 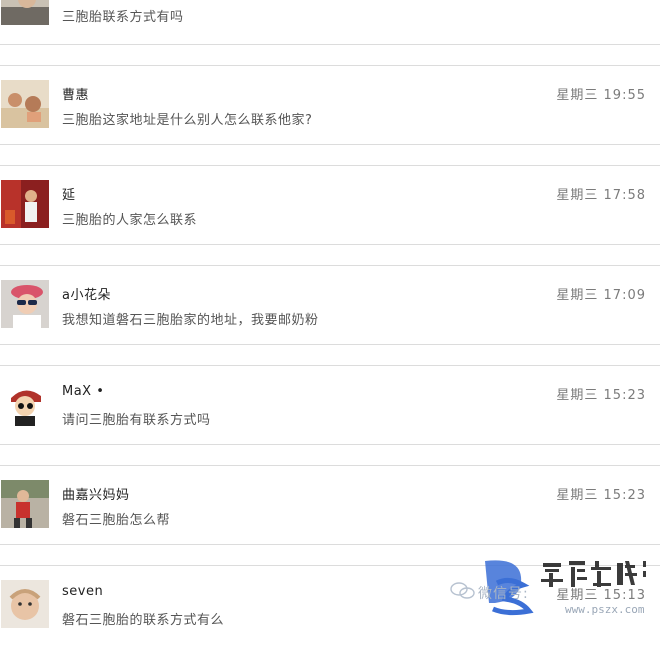 What do you see at coordinates (96, 495) in the screenshot?
I see `sender-name: 曲嘉兴妈妈` at bounding box center [96, 495].